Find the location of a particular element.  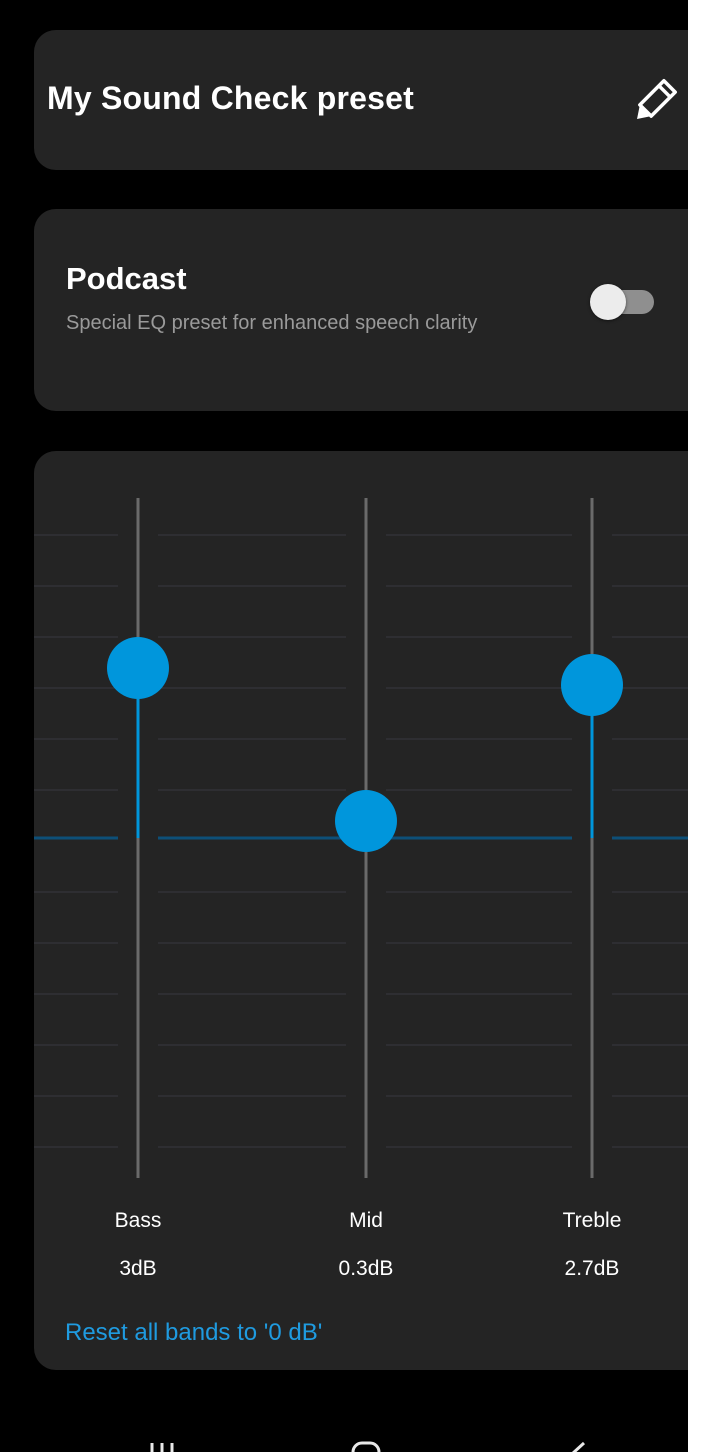

band-label-bass: Bass is located at coordinates (138, 1220).